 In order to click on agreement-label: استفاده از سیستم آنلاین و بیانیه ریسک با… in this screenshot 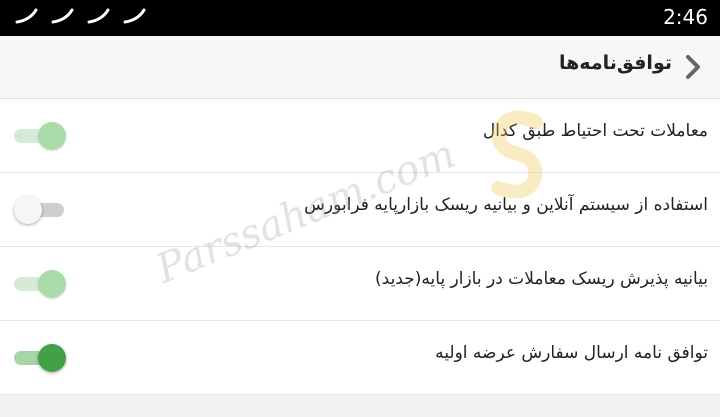, I will do `click(506, 205)`.